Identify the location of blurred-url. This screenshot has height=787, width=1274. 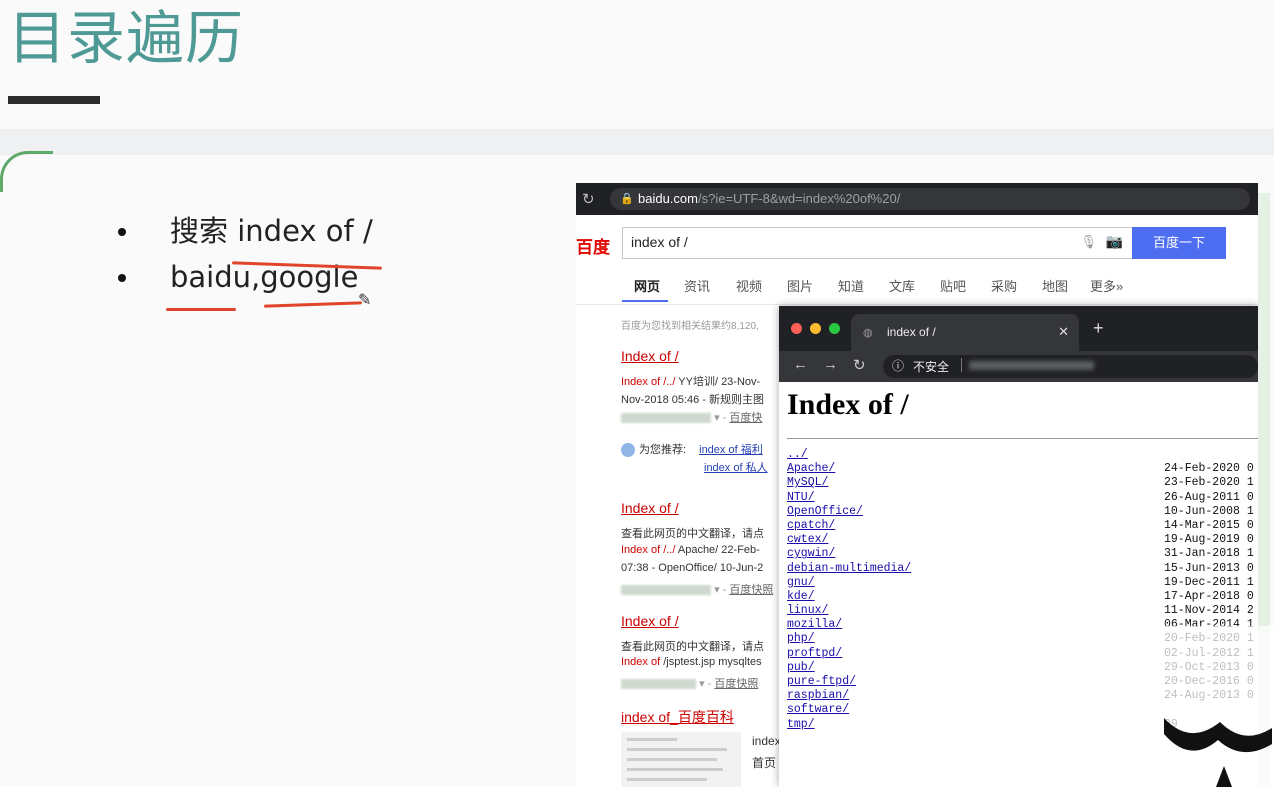
(1031, 365).